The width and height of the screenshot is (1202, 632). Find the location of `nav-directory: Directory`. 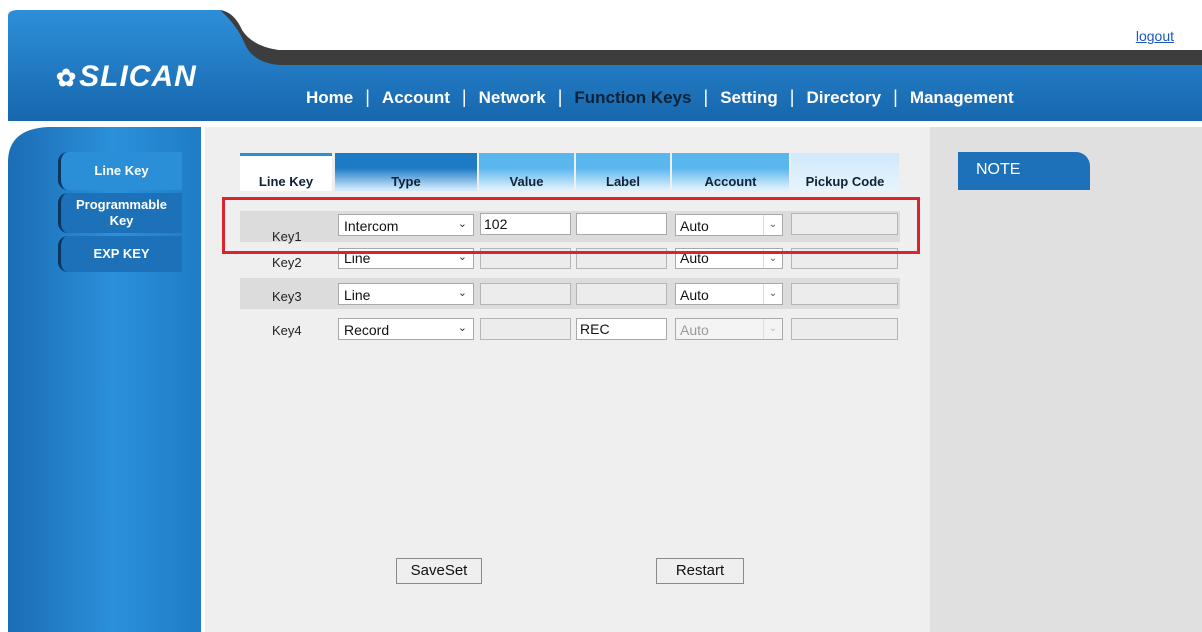

nav-directory: Directory is located at coordinates (843, 98).